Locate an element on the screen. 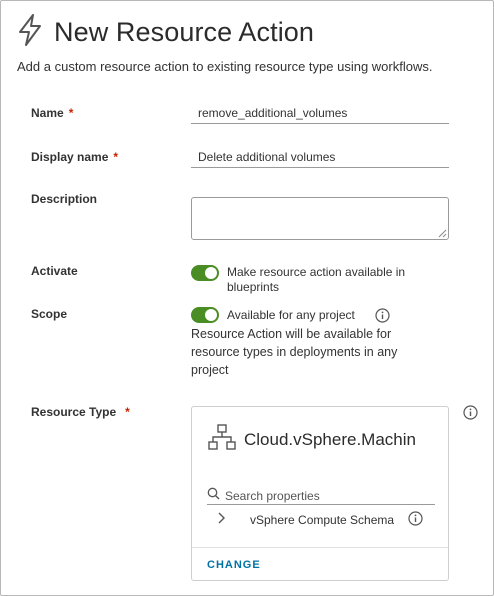  card-divider is located at coordinates (320, 547).